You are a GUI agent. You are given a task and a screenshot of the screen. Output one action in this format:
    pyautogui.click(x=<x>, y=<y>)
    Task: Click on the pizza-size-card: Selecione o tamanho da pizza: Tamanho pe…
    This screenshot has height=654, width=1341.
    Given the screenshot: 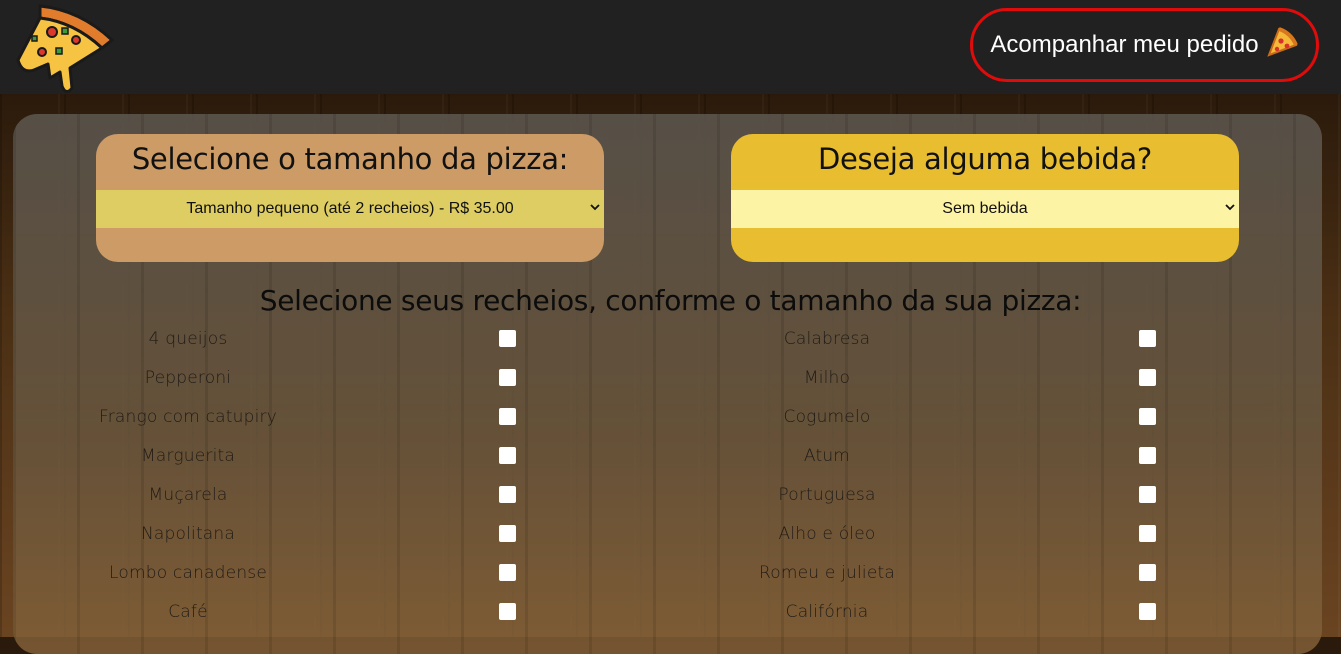 What is the action you would take?
    pyautogui.click(x=350, y=198)
    